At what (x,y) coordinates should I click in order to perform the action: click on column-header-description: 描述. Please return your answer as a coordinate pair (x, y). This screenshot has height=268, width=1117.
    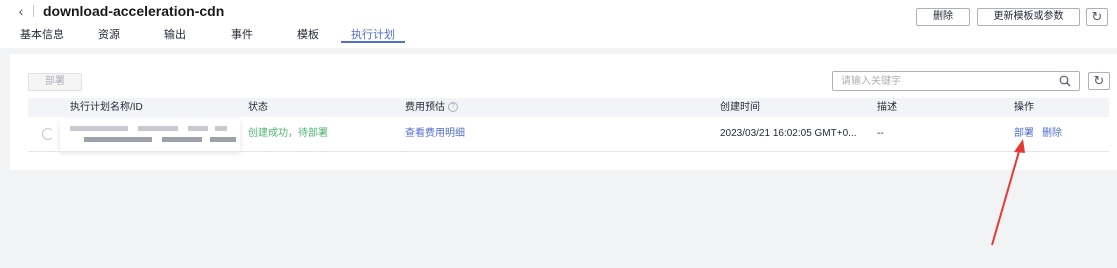
    Looking at the image, I should click on (887, 107).